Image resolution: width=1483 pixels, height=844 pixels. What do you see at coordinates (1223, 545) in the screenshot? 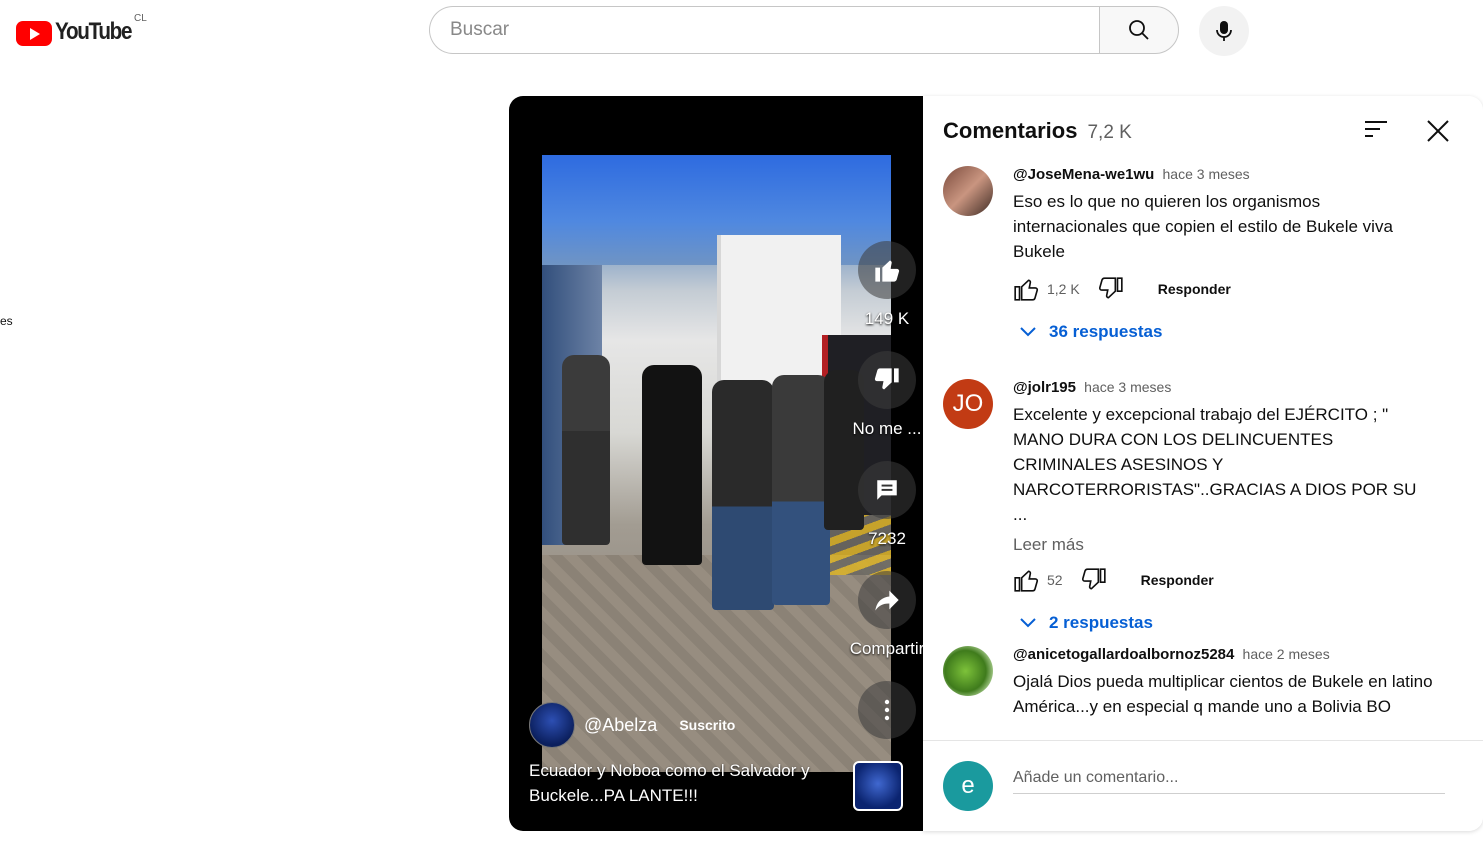
I see `read-more-link: Leer más` at bounding box center [1223, 545].